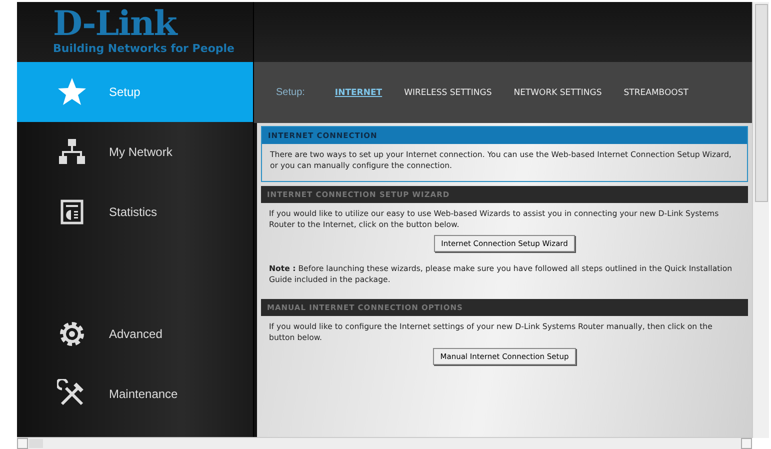 This screenshot has height=449, width=771. I want to click on horizontal-scrollbar, so click(384, 443).